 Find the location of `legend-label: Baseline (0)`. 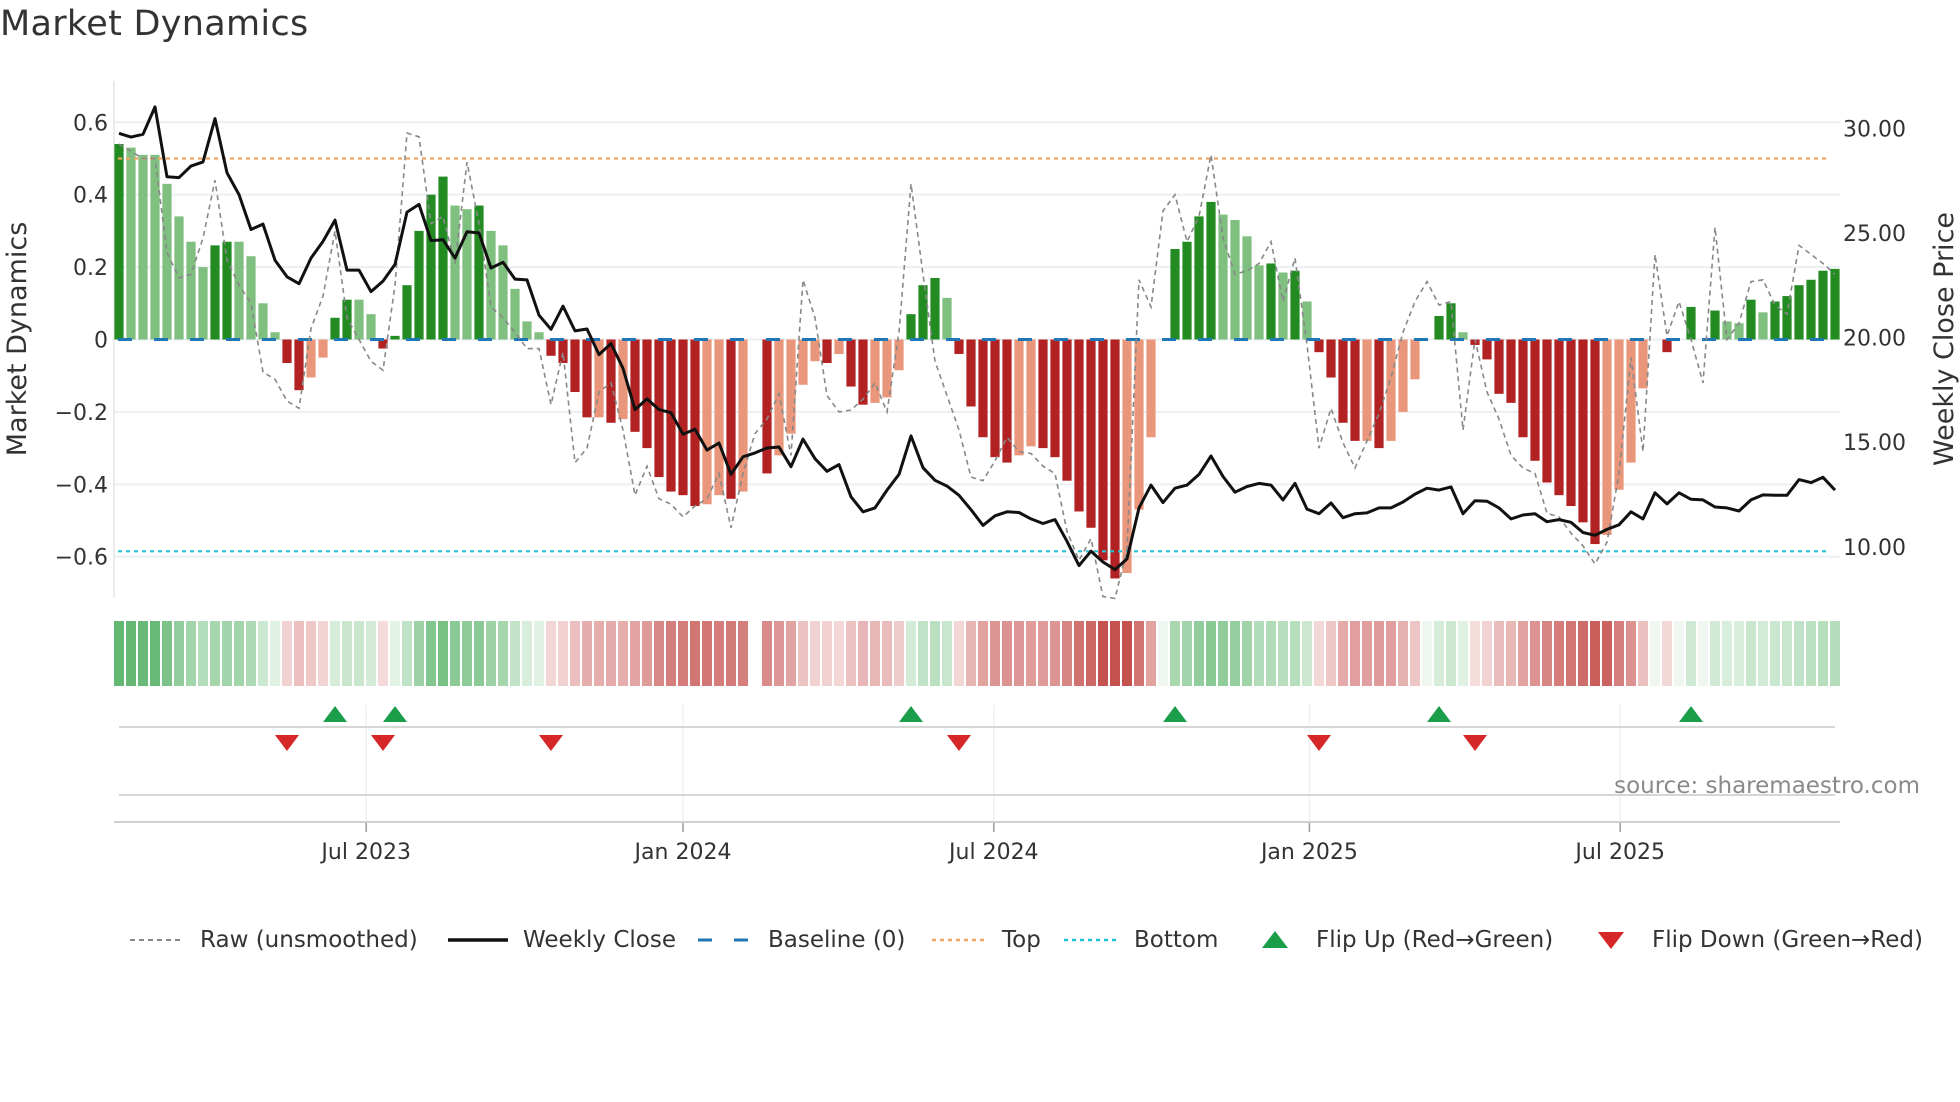

legend-label: Baseline (0) is located at coordinates (837, 940).